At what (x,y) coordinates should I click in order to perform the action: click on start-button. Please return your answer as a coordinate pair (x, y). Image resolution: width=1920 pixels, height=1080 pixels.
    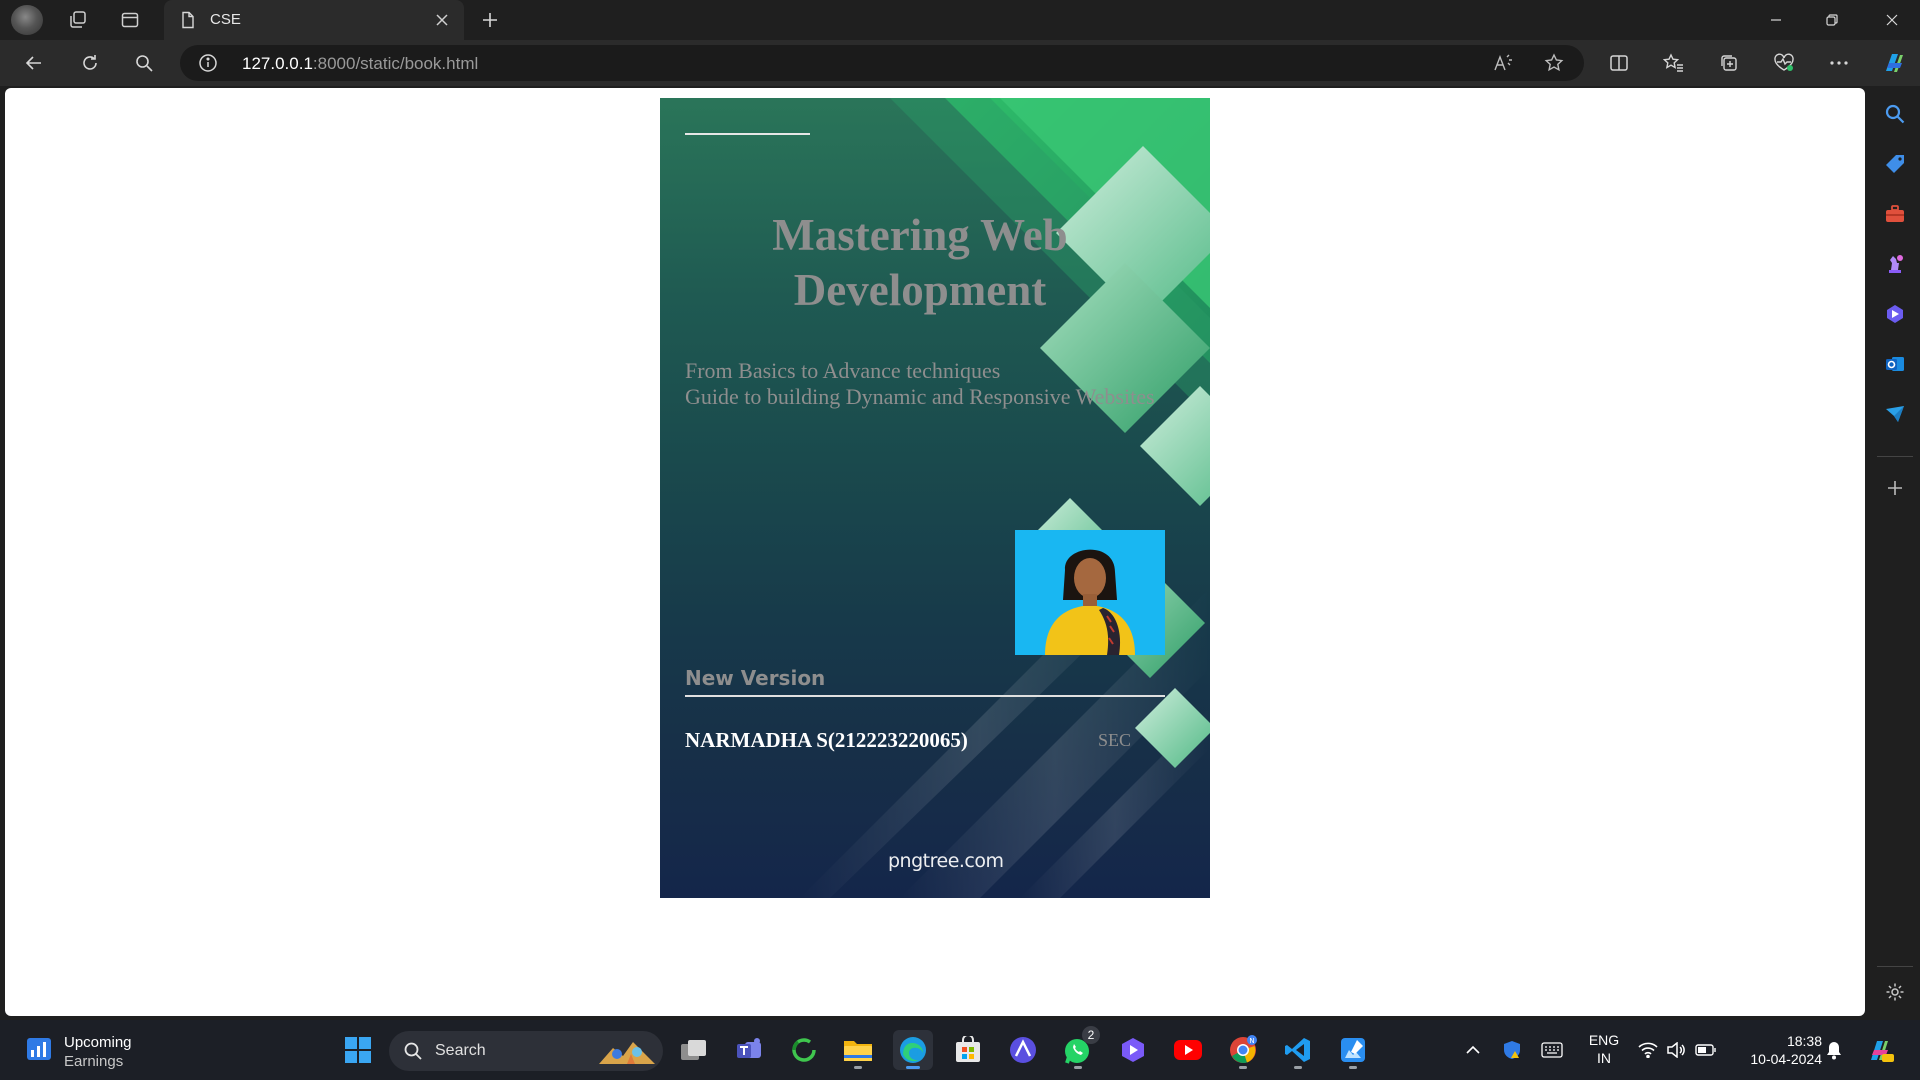
    Looking at the image, I should click on (358, 1050).